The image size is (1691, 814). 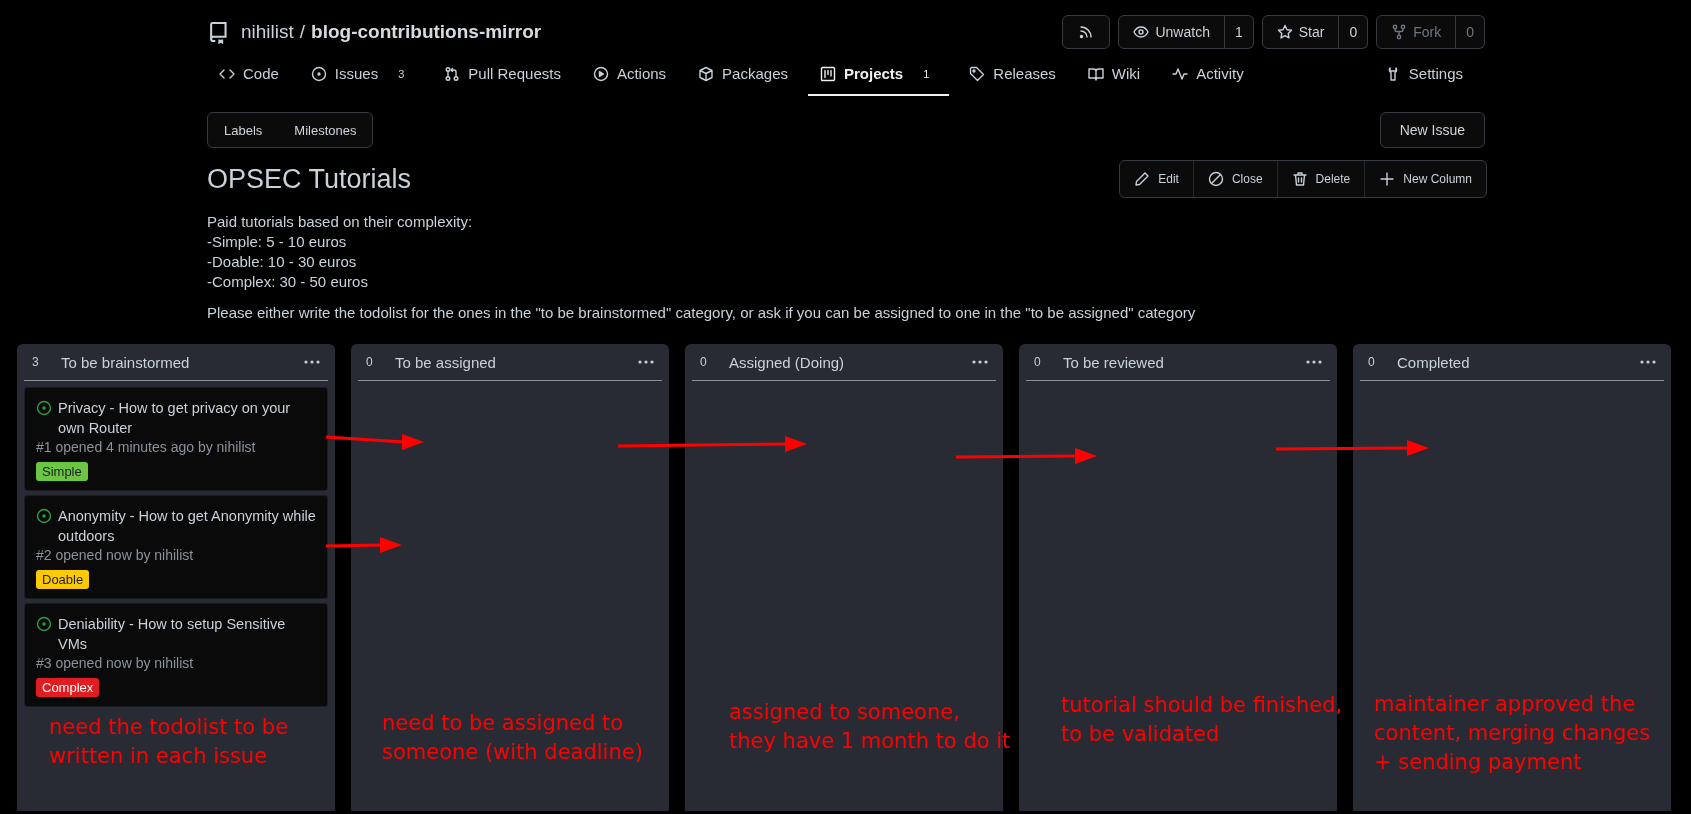 What do you see at coordinates (146, 447) in the screenshot?
I see `issue-meta: #1 opened 4 minutes ago by nihilist` at bounding box center [146, 447].